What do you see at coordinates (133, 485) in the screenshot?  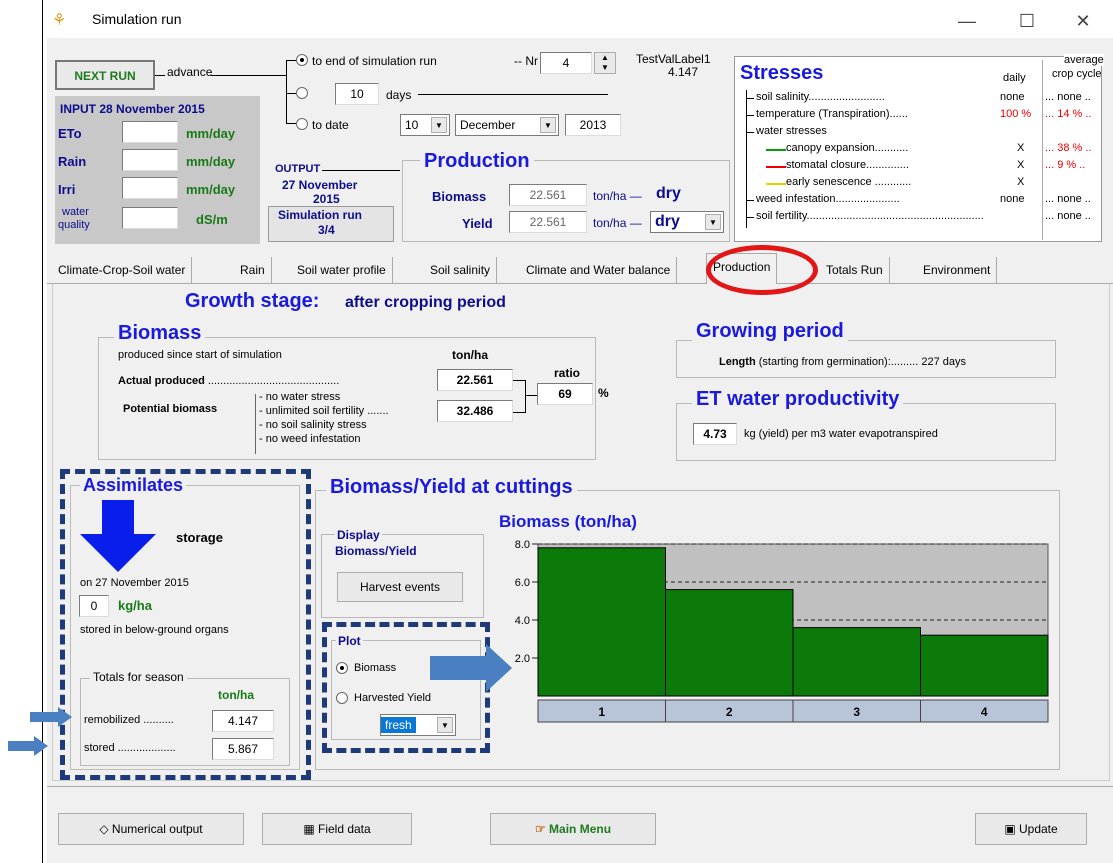 I see `assimilates-title: Assimilates` at bounding box center [133, 485].